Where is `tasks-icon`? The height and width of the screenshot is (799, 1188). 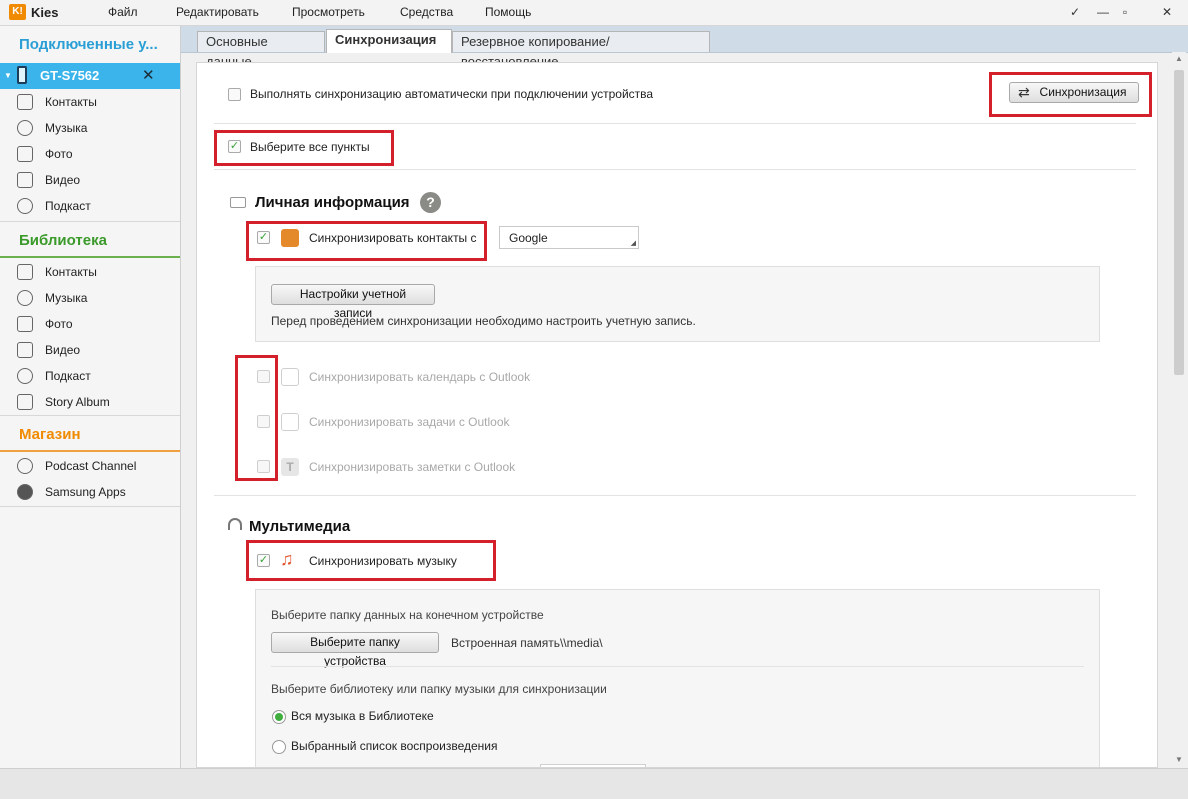 tasks-icon is located at coordinates (290, 422).